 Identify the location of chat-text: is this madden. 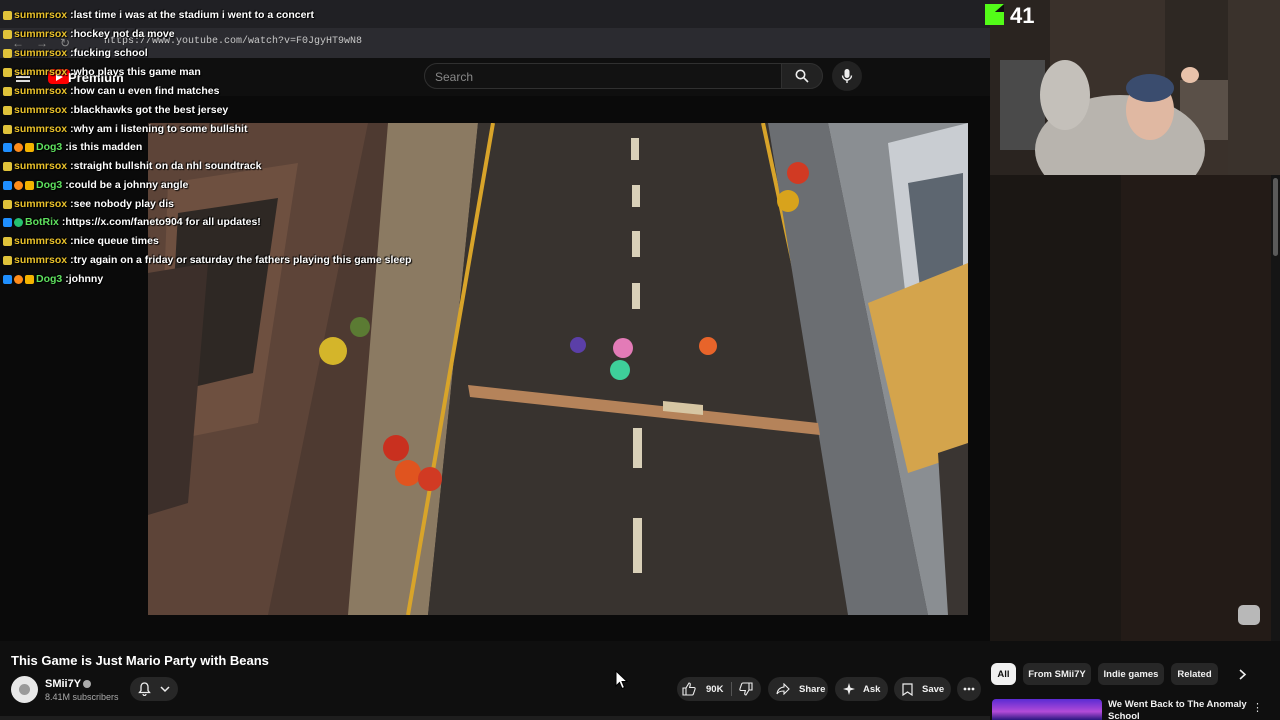
(105, 147).